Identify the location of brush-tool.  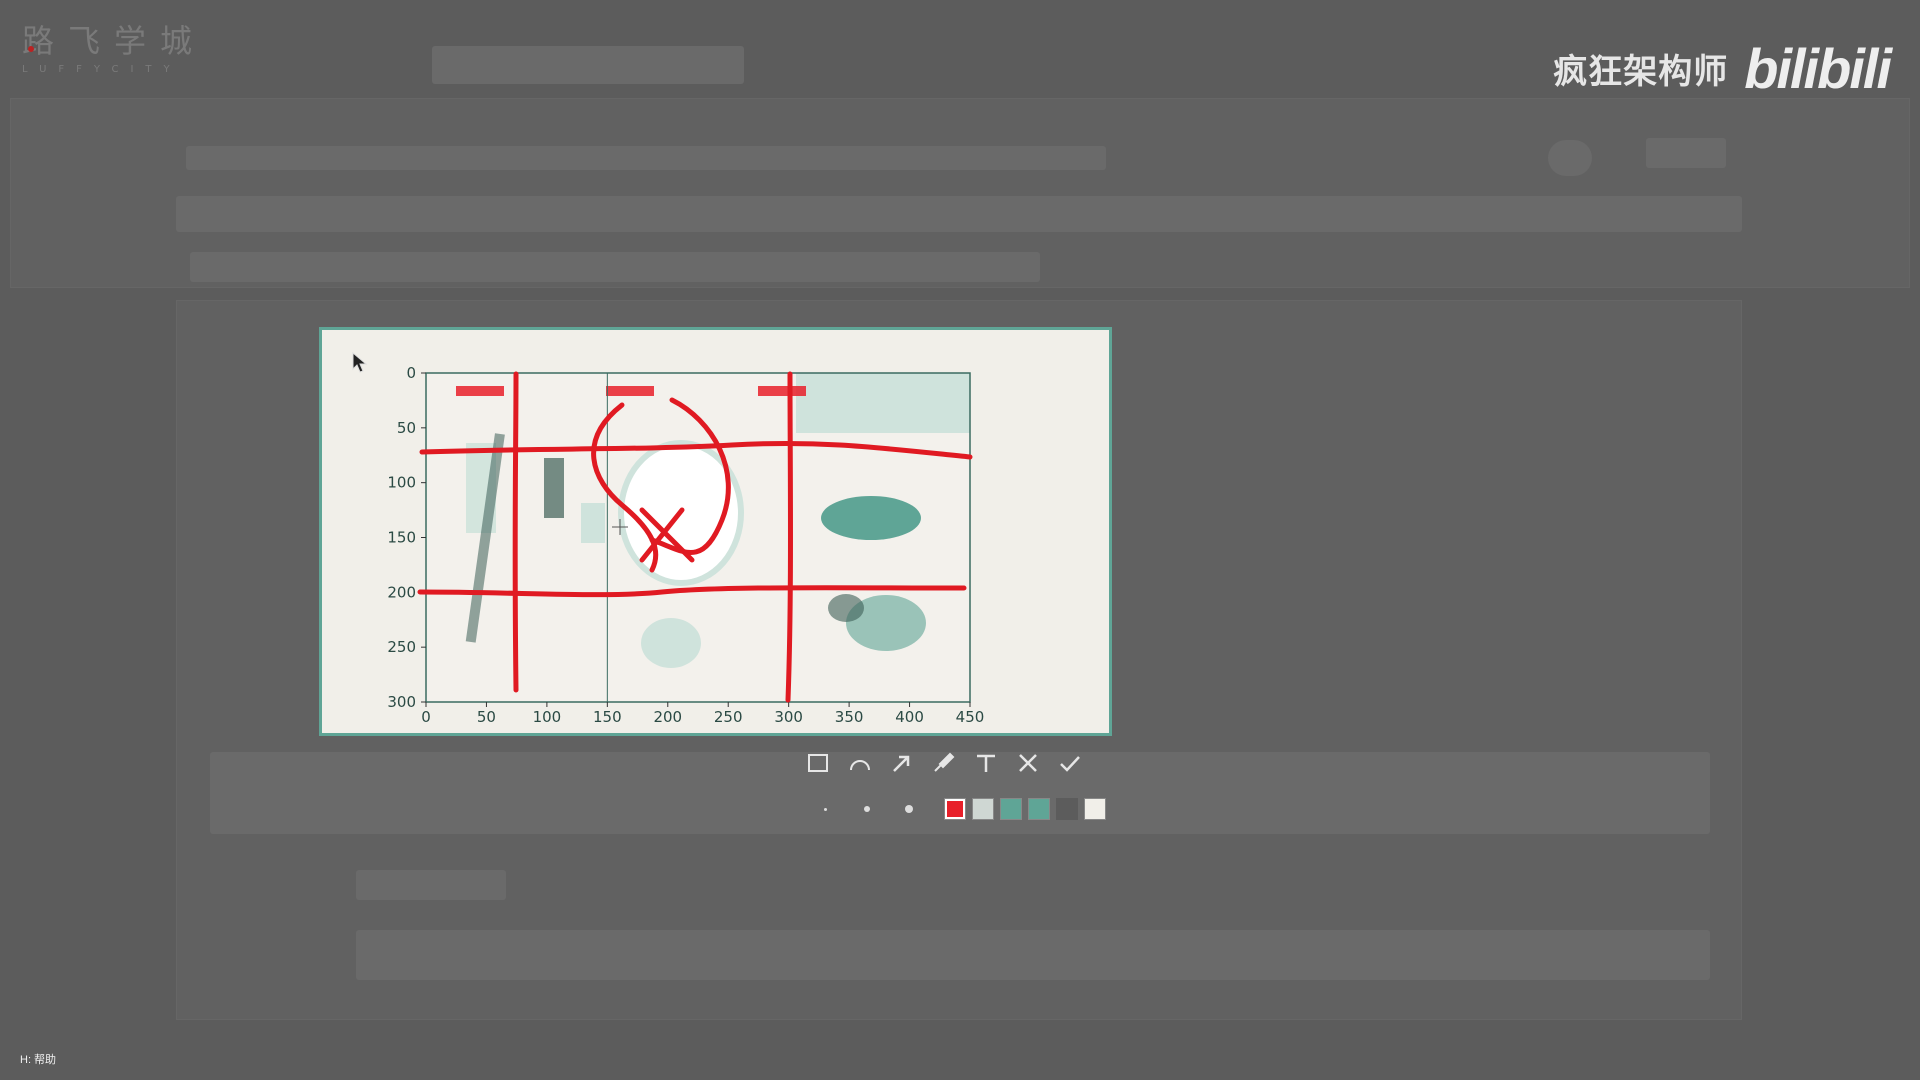
(944, 763).